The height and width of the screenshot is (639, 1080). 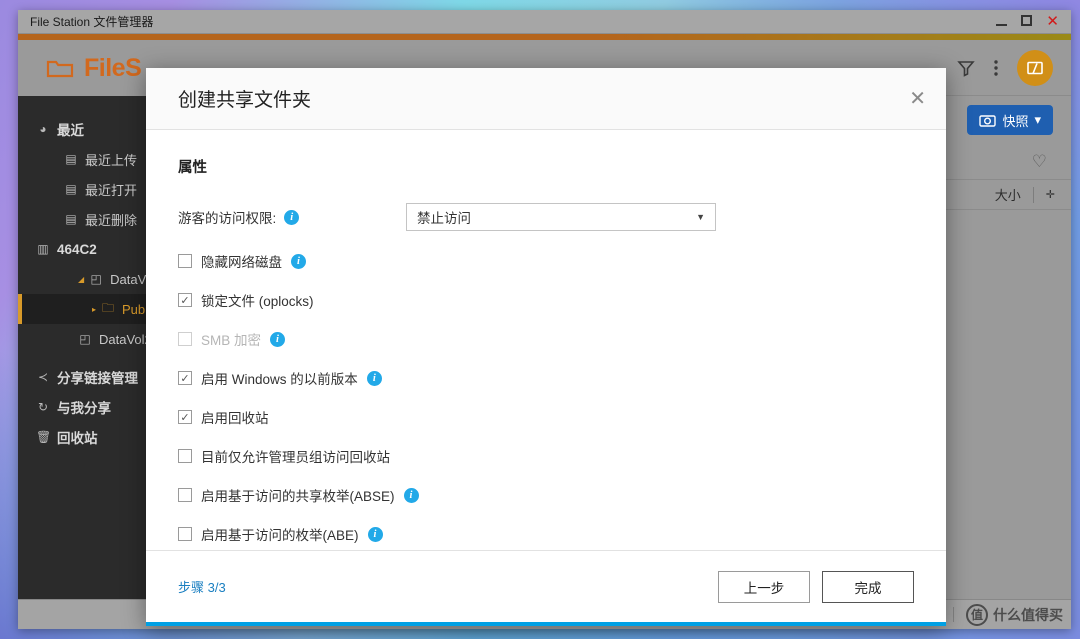 What do you see at coordinates (988, 120) in the screenshot?
I see `camera-icon` at bounding box center [988, 120].